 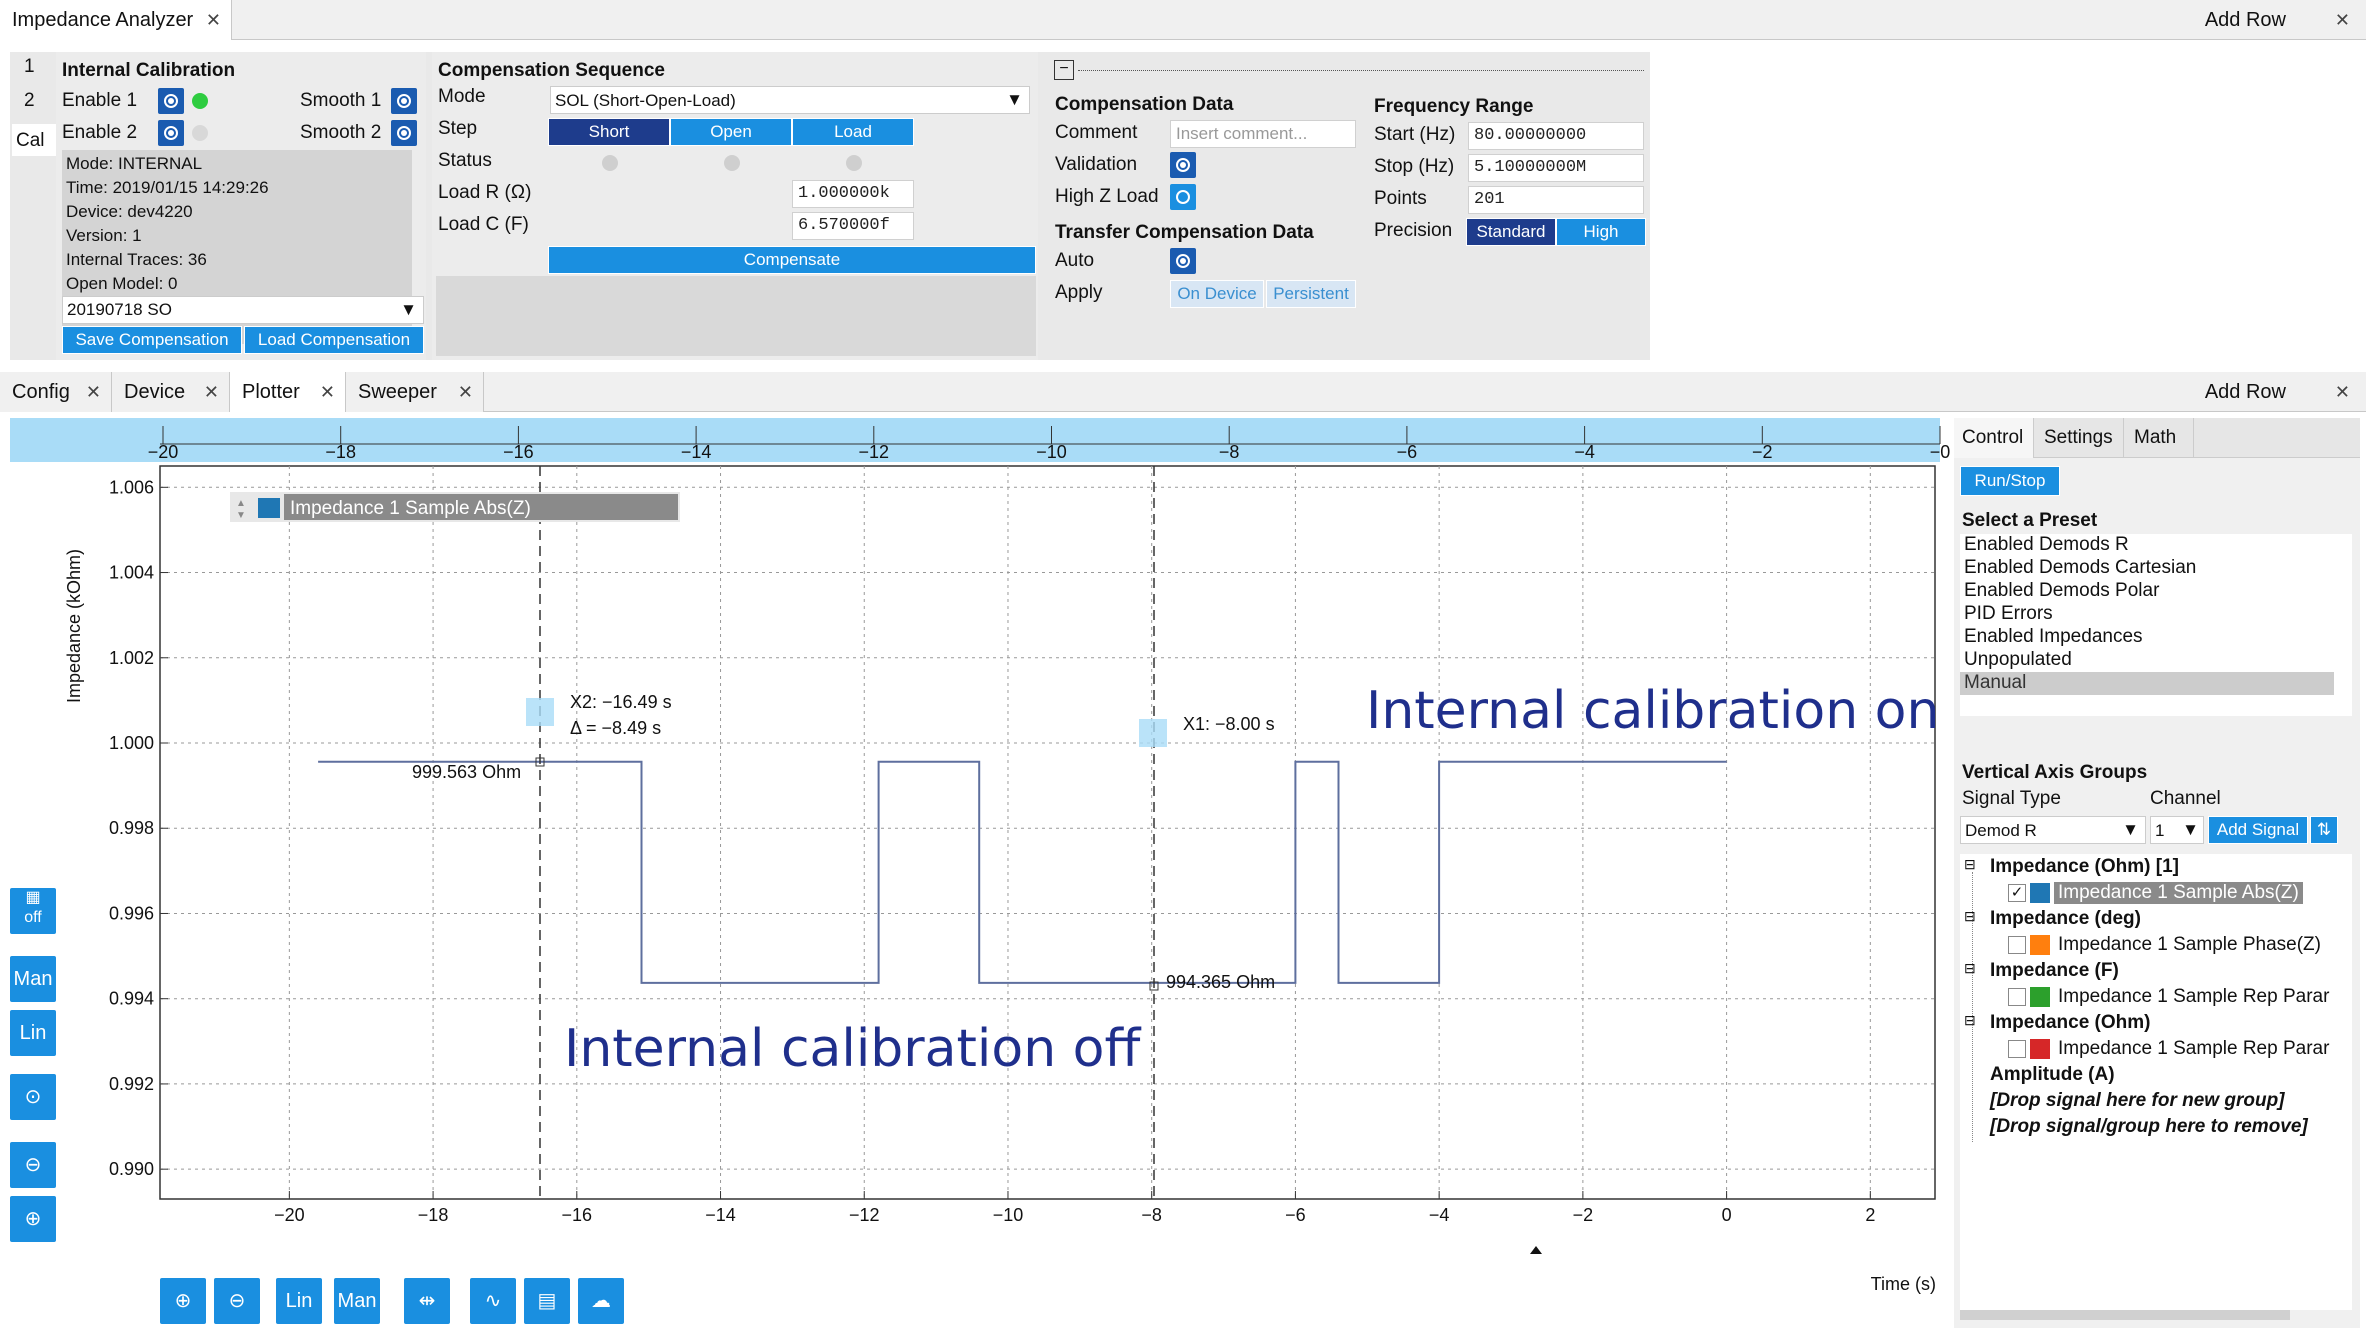 What do you see at coordinates (2053, 637) in the screenshot?
I see `preset-item: Enabled Impedances` at bounding box center [2053, 637].